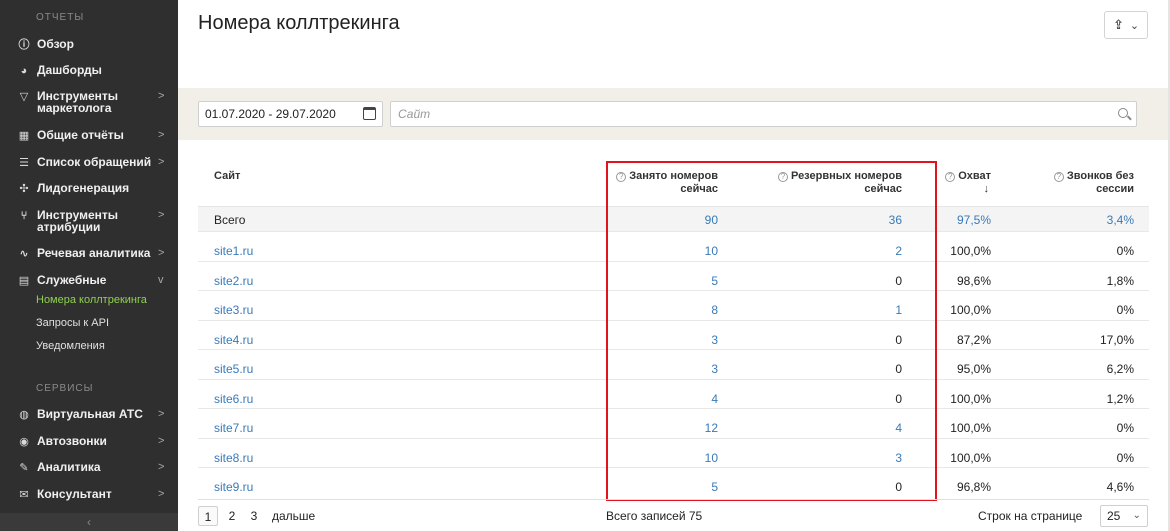 This screenshot has width=1170, height=531. Describe the element at coordinates (1124, 516) in the screenshot. I see `per-page-select: 25 ⌄` at that location.